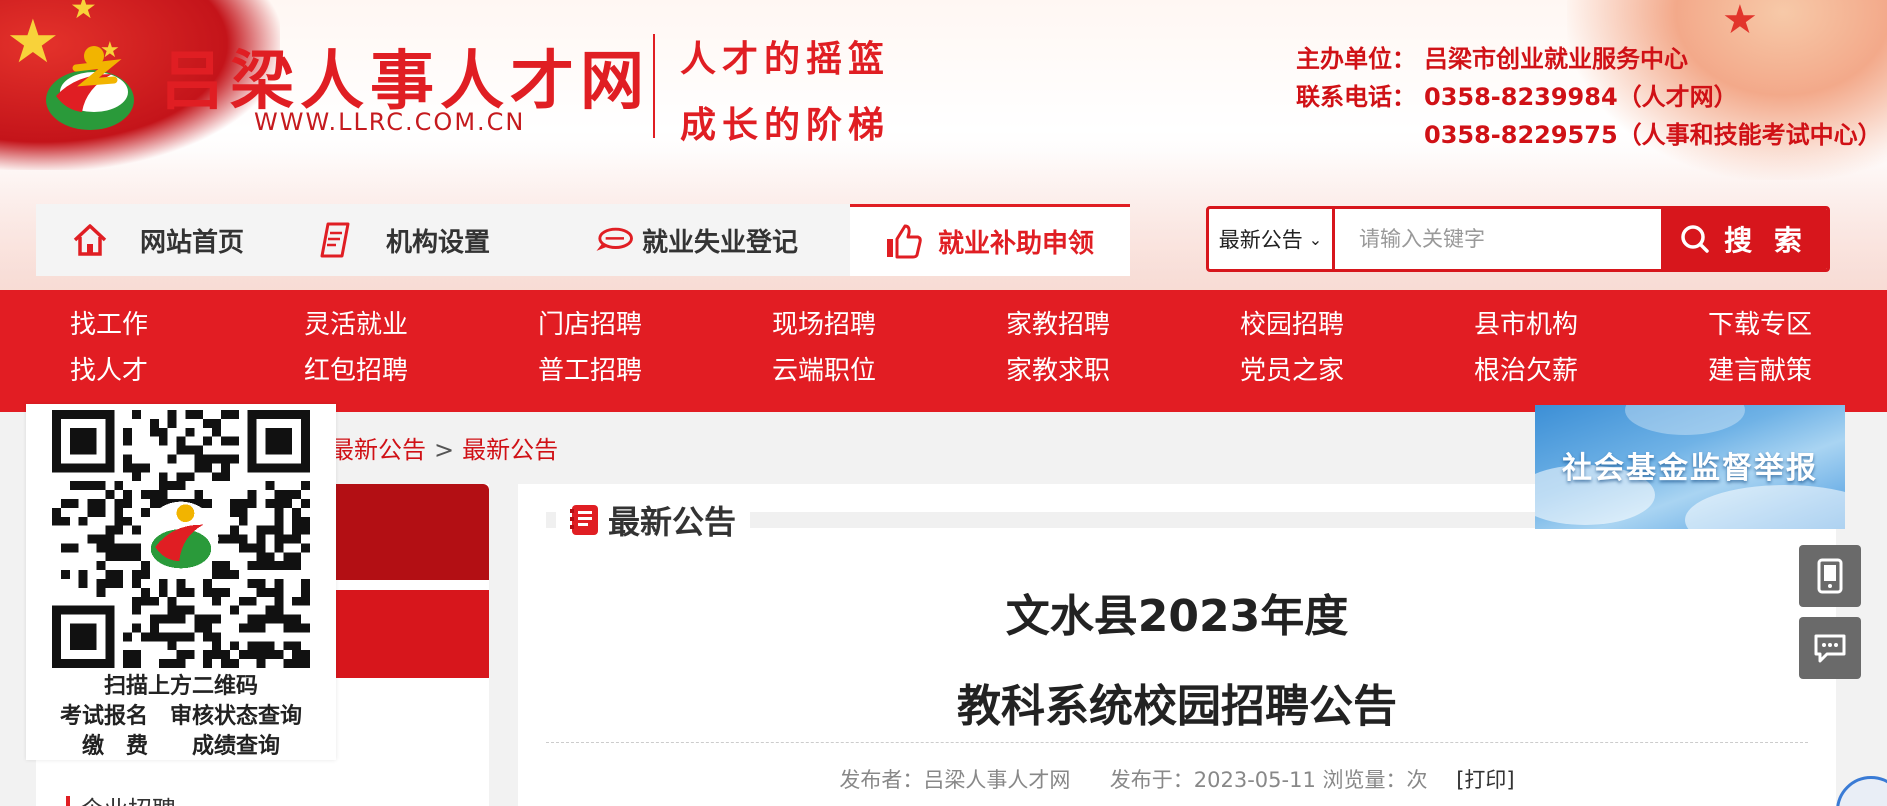 This screenshot has width=1887, height=806. Describe the element at coordinates (997, 780) in the screenshot. I see `publisher-value: 吕梁人事人才网` at that location.